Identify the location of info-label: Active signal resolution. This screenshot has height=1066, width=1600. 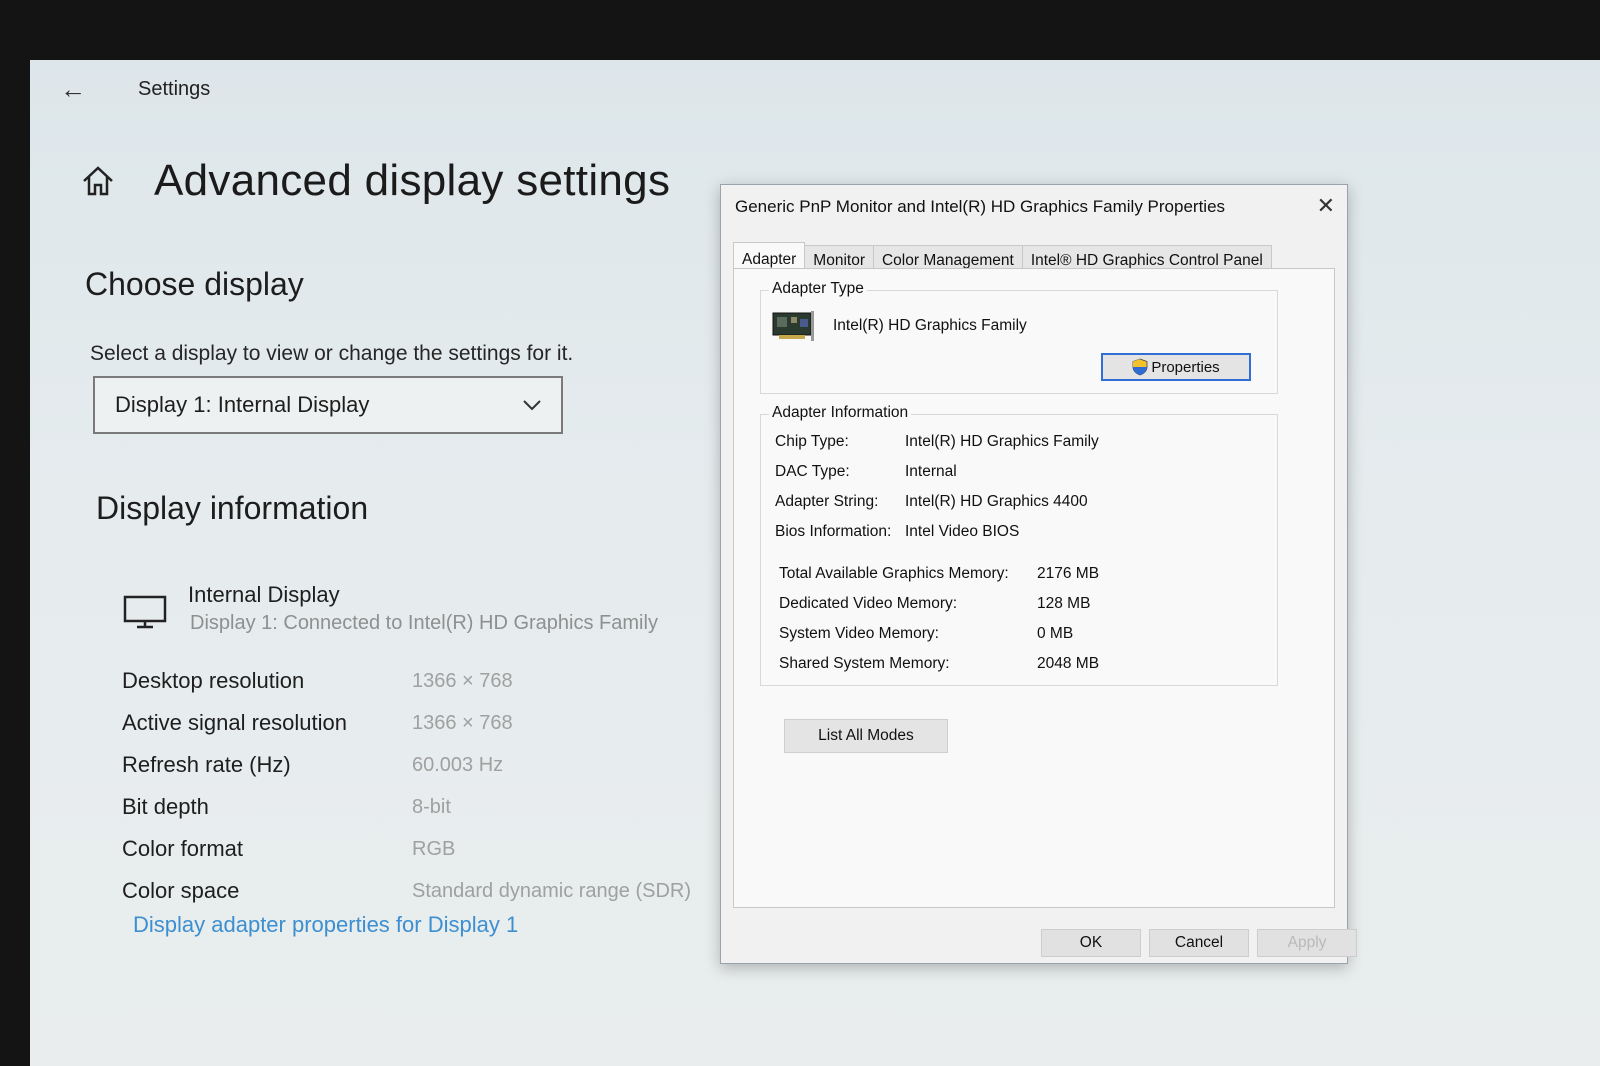
(235, 722).